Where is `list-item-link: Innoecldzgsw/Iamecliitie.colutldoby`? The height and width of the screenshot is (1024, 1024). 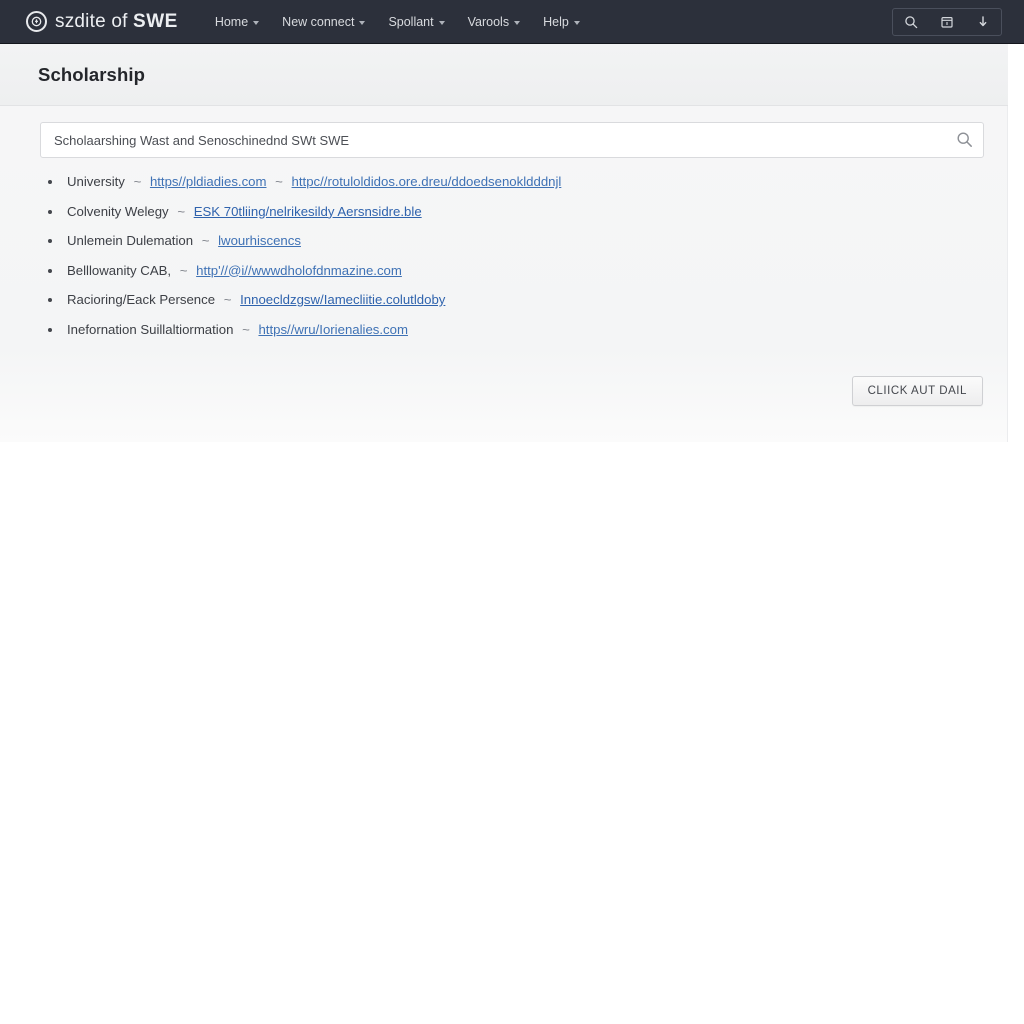
list-item-link: Innoecldzgsw/Iamecliitie.colutldoby is located at coordinates (342, 299).